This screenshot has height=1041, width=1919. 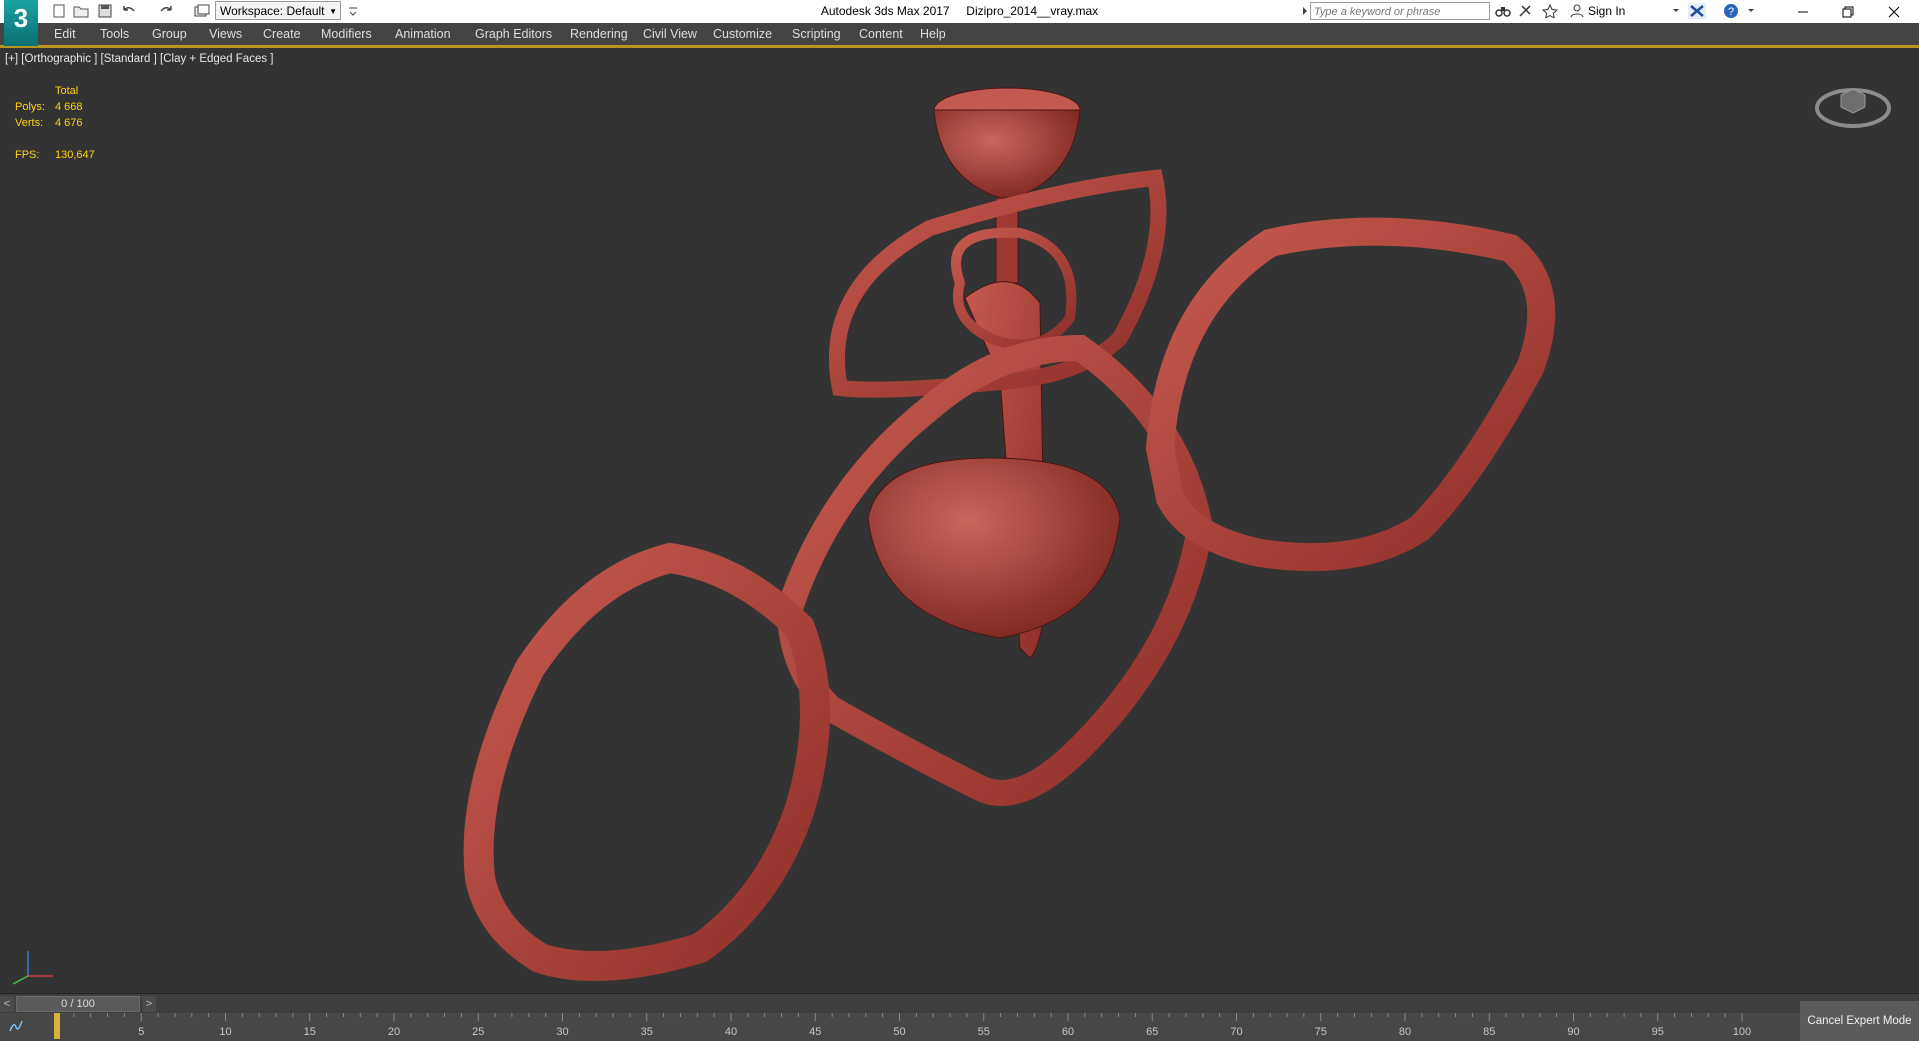 I want to click on exchange-apps-icon, so click(x=1697, y=11).